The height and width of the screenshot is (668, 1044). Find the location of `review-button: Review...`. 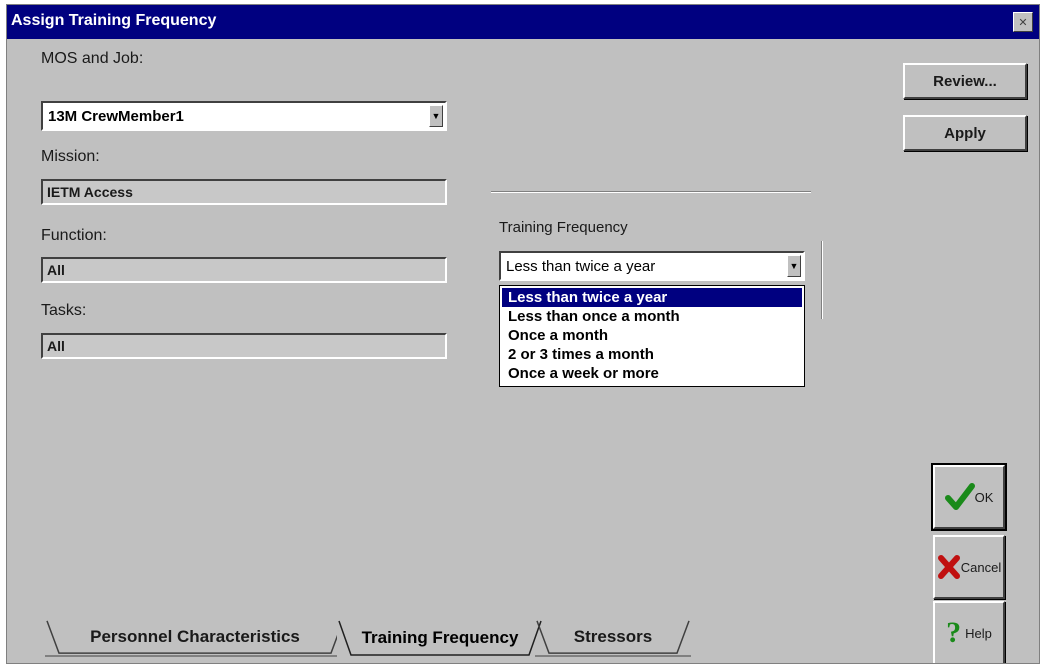

review-button: Review... is located at coordinates (965, 81).